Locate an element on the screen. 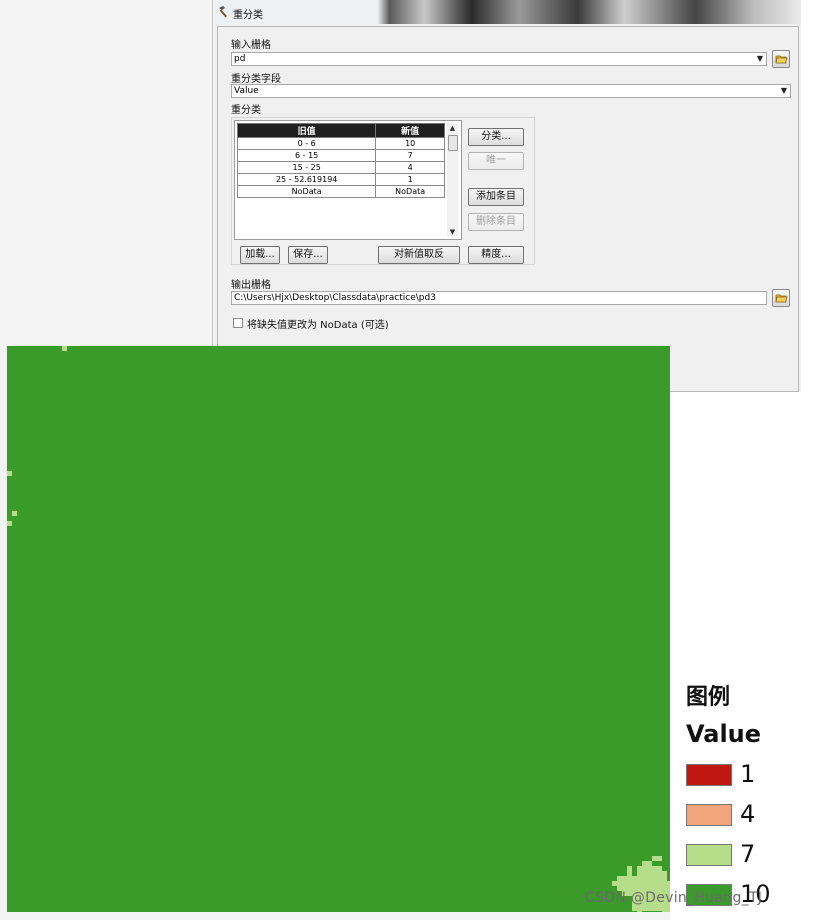 The width and height of the screenshot is (816, 920). legend-title: 图例 is located at coordinates (708, 697).